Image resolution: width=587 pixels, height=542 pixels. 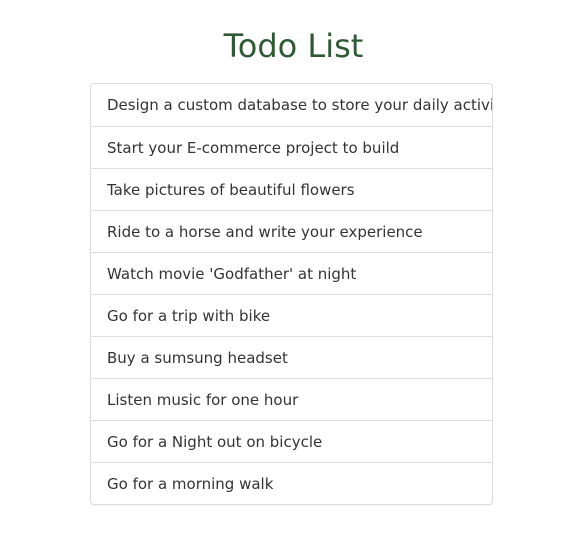 I want to click on todo-item: Go for a trip with bike, so click(x=291, y=315).